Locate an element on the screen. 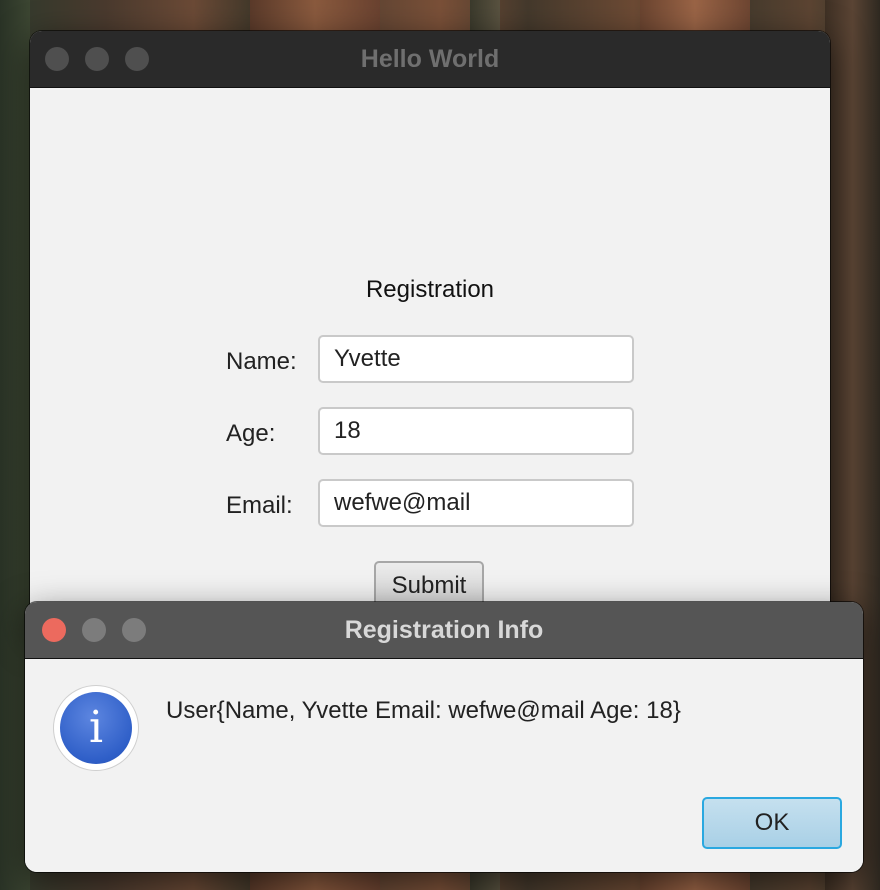 The height and width of the screenshot is (890, 880). window-title: Hello World is located at coordinates (430, 59).